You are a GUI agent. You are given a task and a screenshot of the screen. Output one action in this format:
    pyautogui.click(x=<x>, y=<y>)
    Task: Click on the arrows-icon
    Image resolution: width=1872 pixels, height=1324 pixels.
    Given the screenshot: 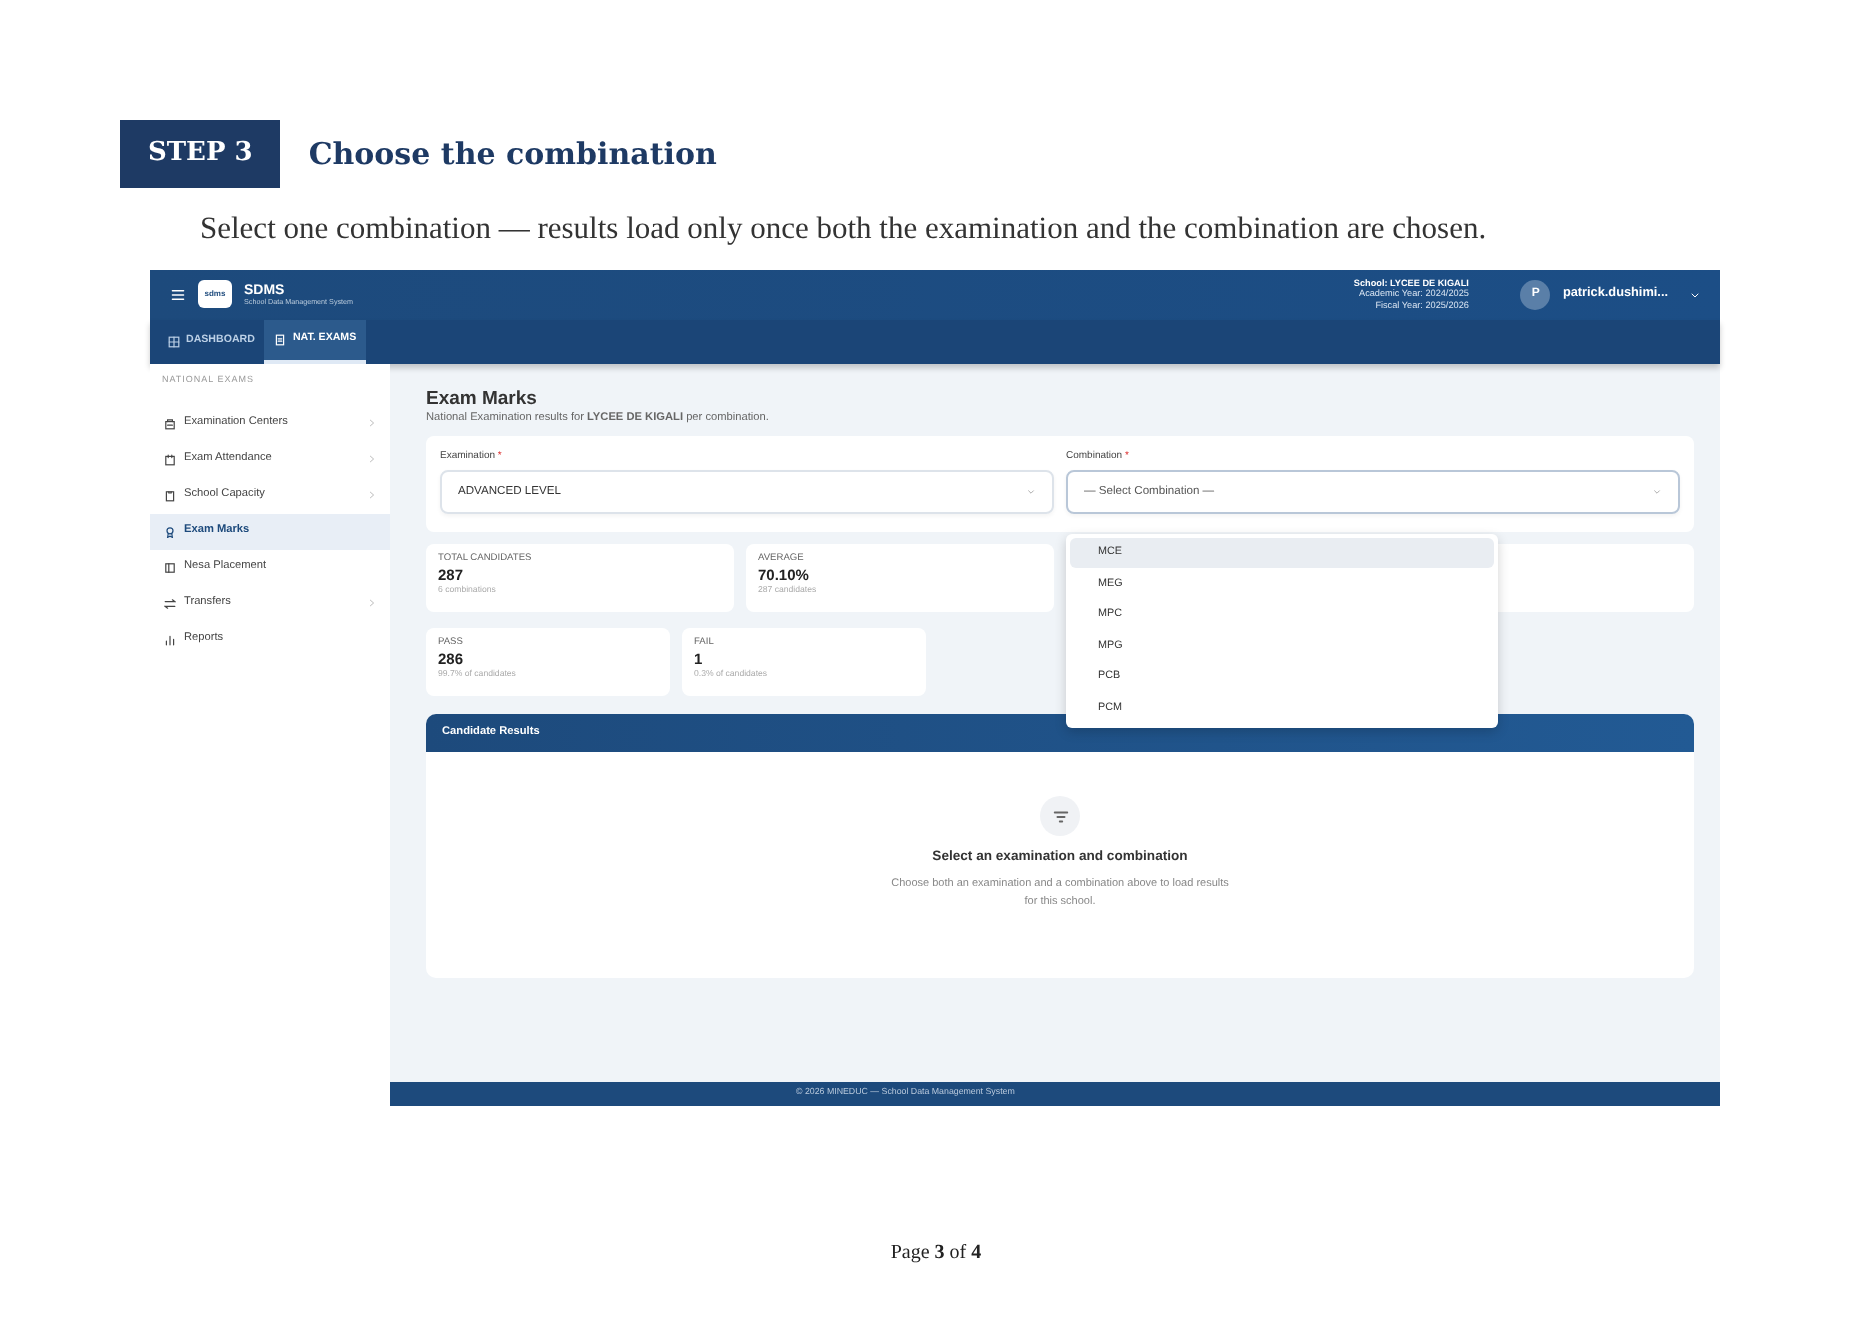 What is the action you would take?
    pyautogui.click(x=170, y=603)
    